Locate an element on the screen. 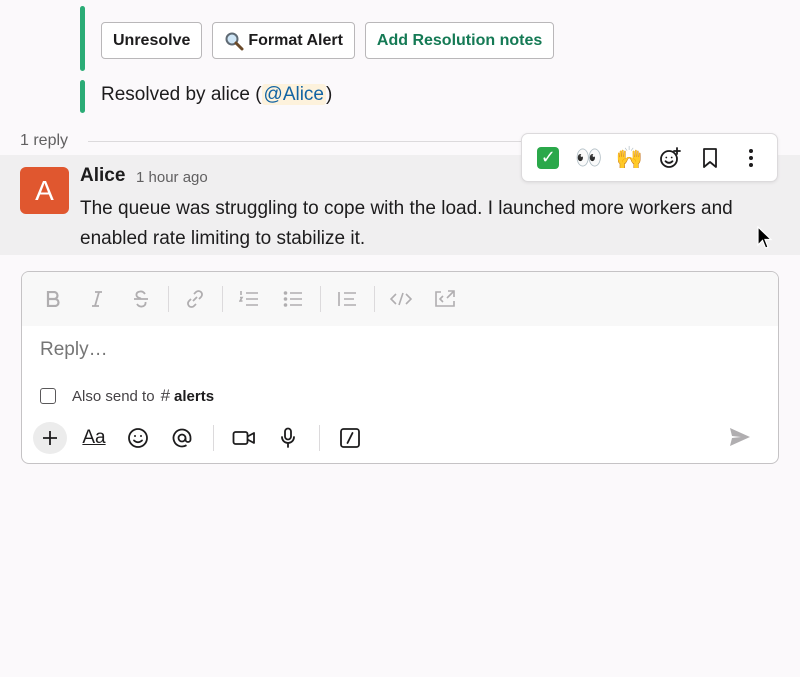 The image size is (800, 677). eyes-icon: 👀 is located at coordinates (589, 157).